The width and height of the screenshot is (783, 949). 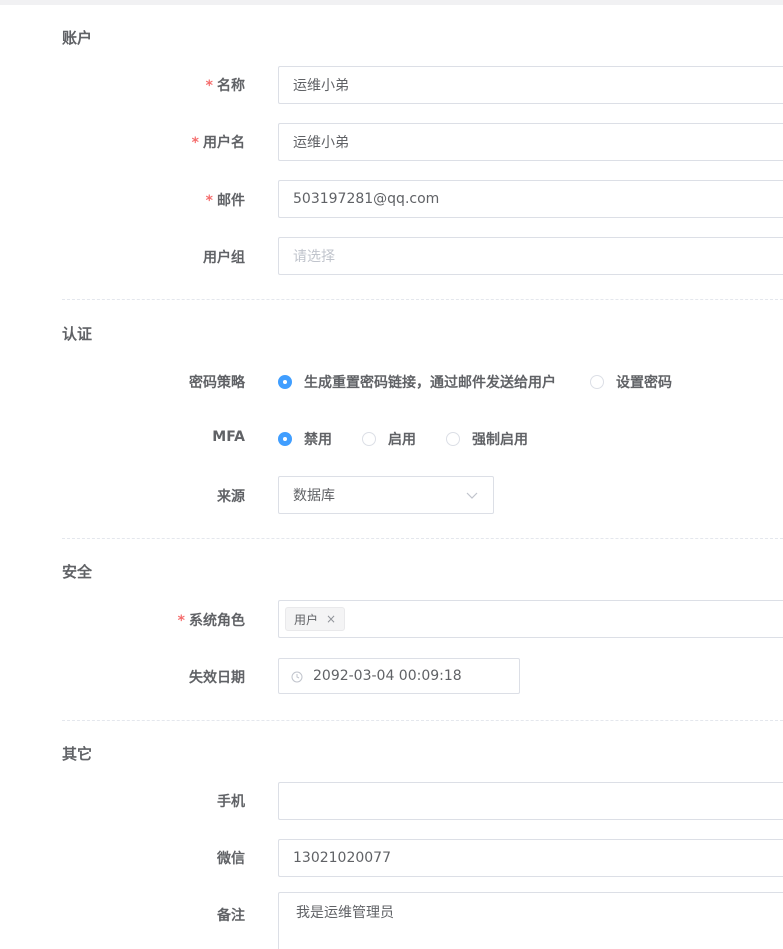 What do you see at coordinates (318, 440) in the screenshot?
I see `mfa-option-label: 禁用` at bounding box center [318, 440].